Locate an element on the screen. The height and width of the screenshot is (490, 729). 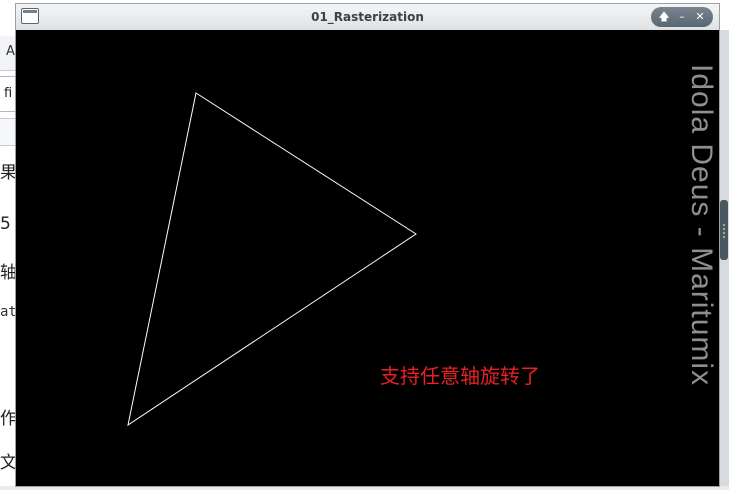
window-title: 01_Rasterization is located at coordinates (367, 17).